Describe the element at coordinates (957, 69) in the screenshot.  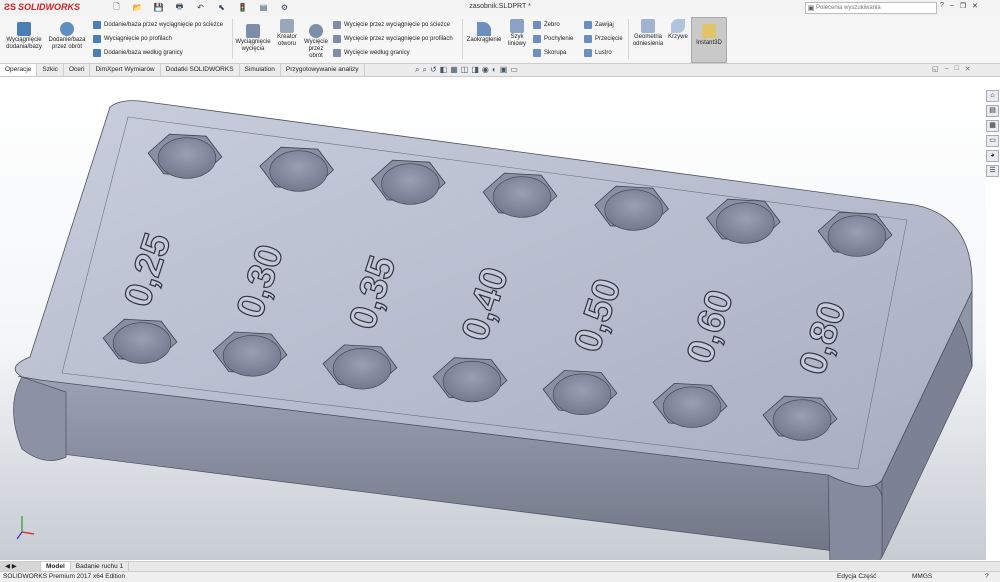
I see `viewport-maximize-icon: □` at that location.